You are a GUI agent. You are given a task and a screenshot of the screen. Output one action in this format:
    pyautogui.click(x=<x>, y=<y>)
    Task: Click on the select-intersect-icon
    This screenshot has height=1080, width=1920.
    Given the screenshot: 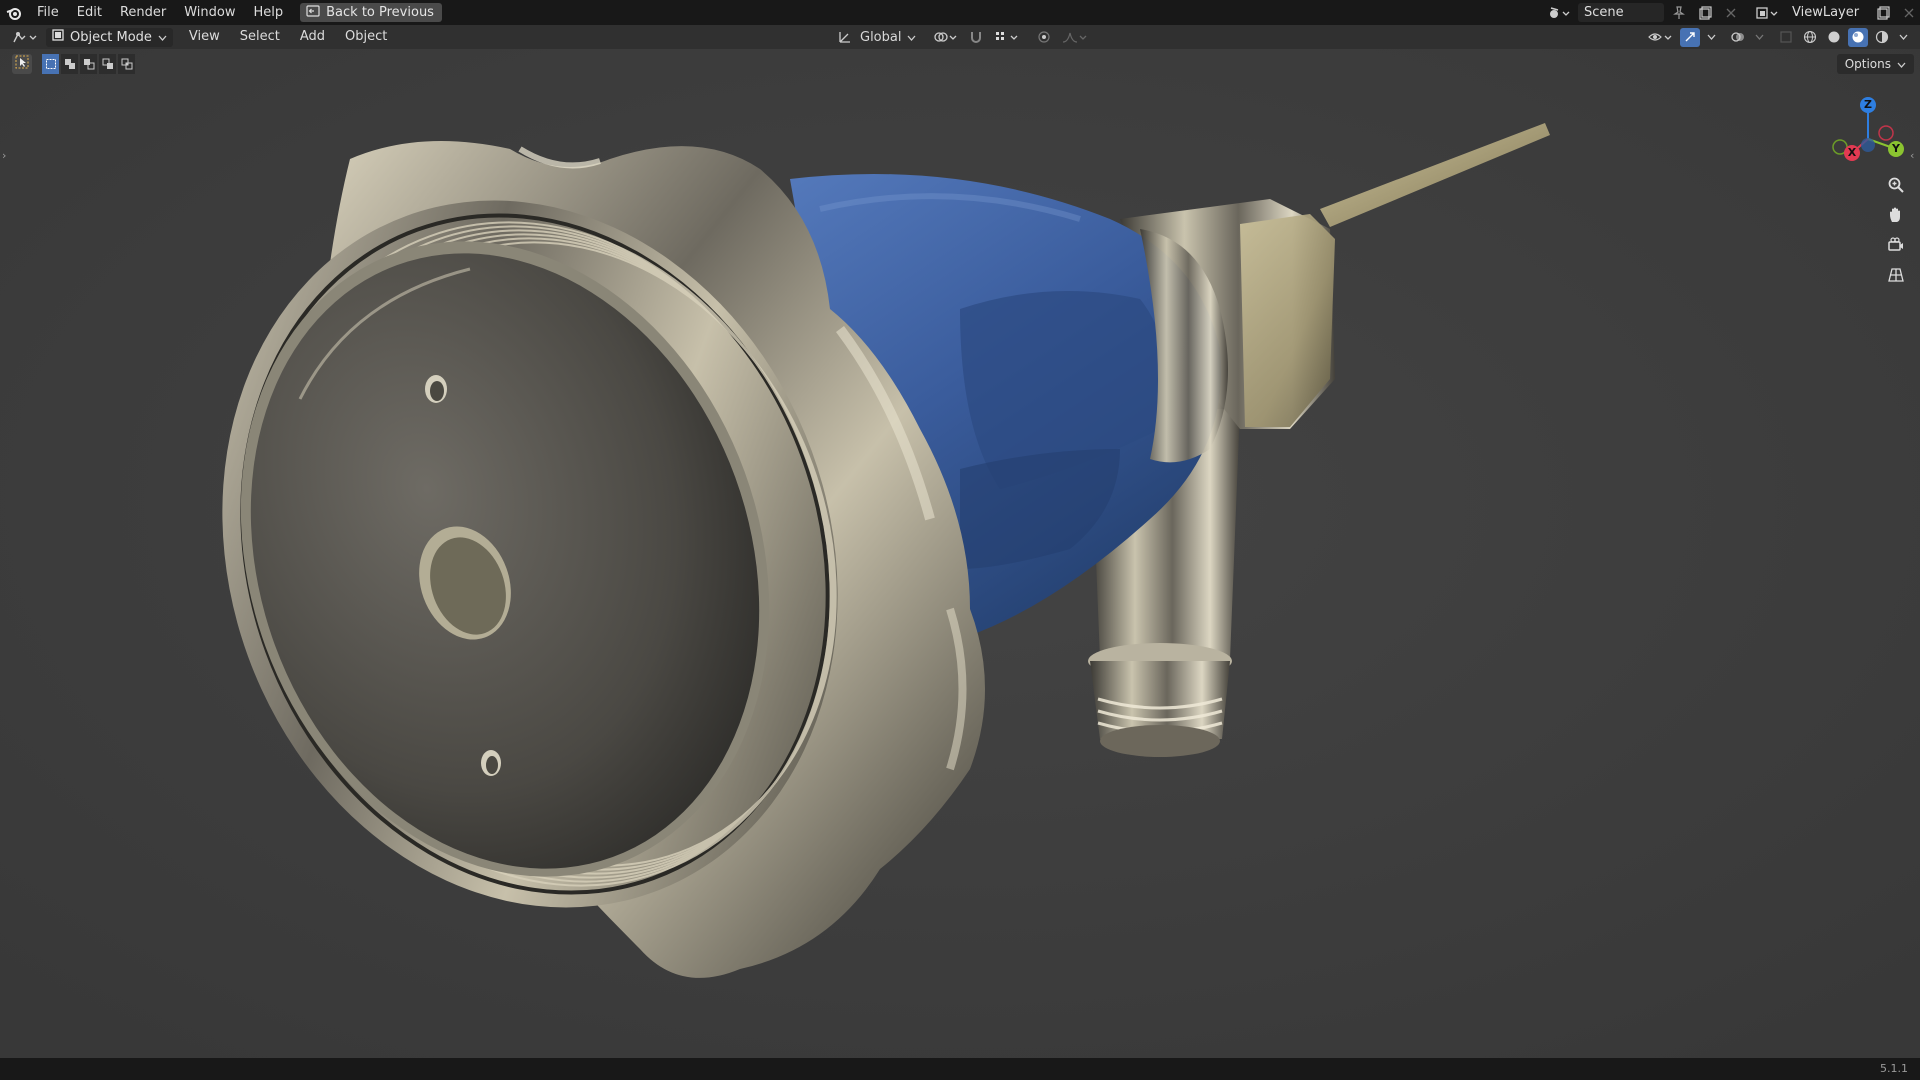 What is the action you would take?
    pyautogui.click(x=126, y=64)
    